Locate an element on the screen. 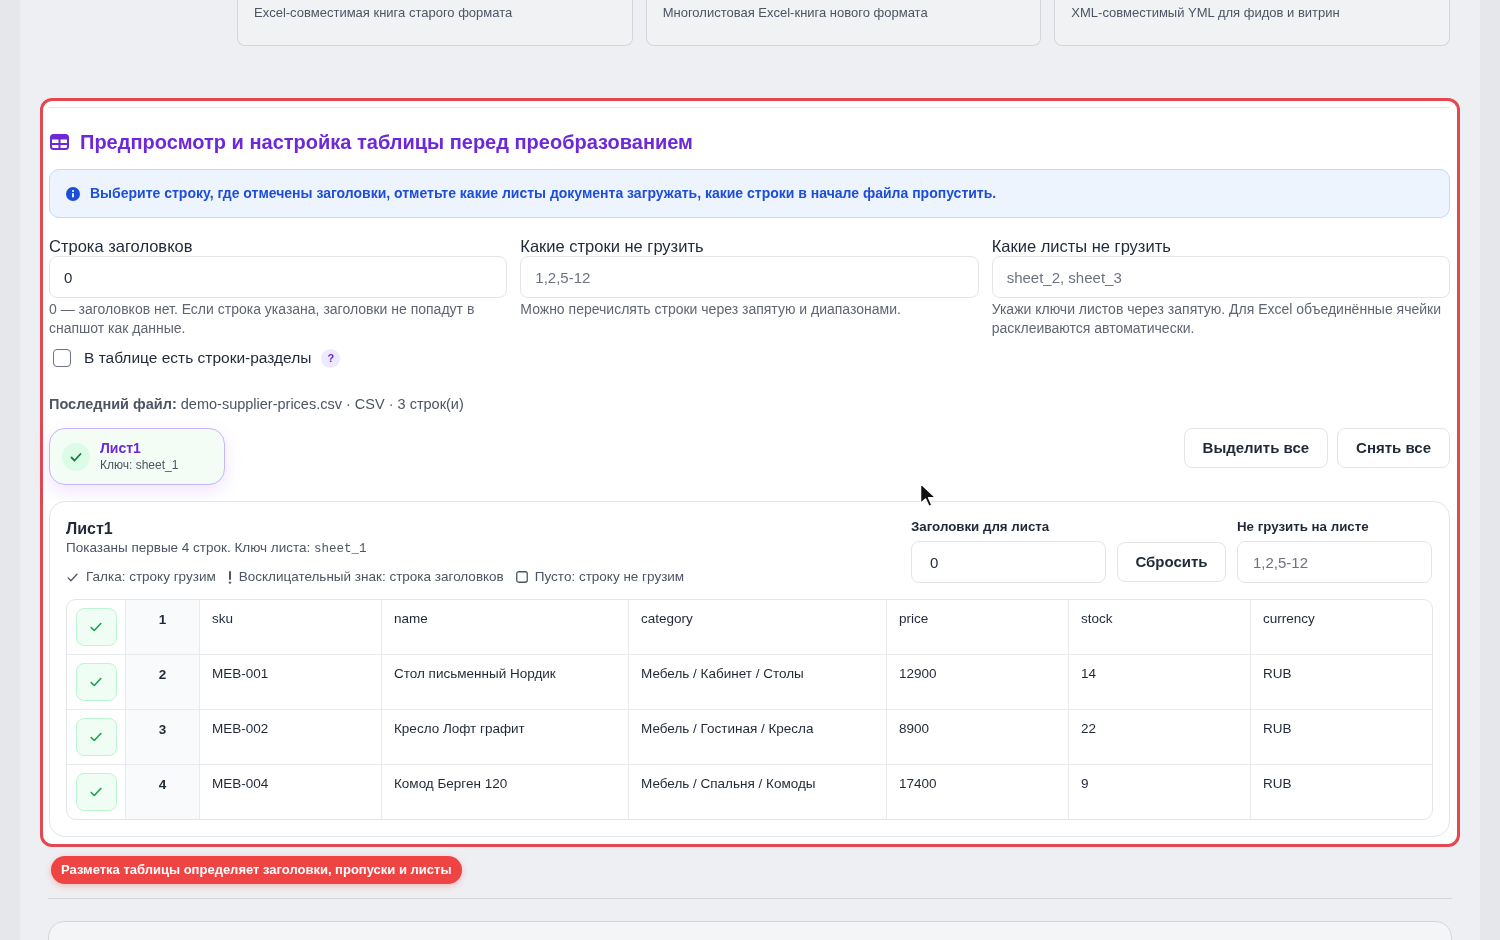 The height and width of the screenshot is (940, 1500). legend-label: Пусто: строку не грузим is located at coordinates (609, 577).